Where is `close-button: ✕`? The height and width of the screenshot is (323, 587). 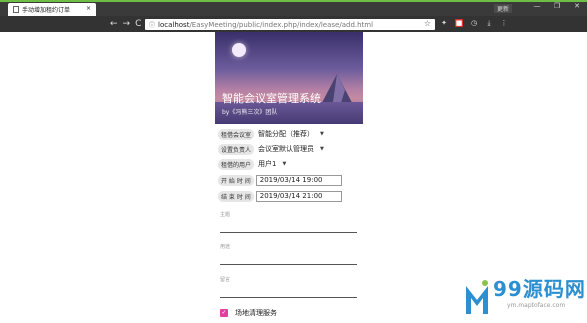 close-button: ✕ is located at coordinates (577, 6).